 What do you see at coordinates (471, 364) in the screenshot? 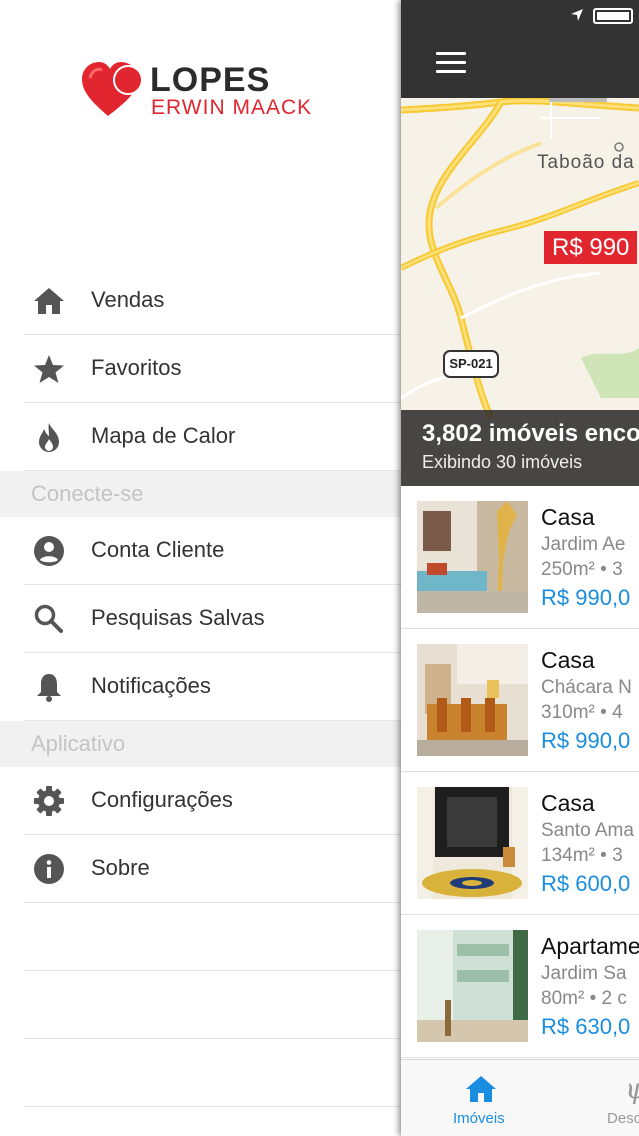
I see `road-badge: SP-021` at bounding box center [471, 364].